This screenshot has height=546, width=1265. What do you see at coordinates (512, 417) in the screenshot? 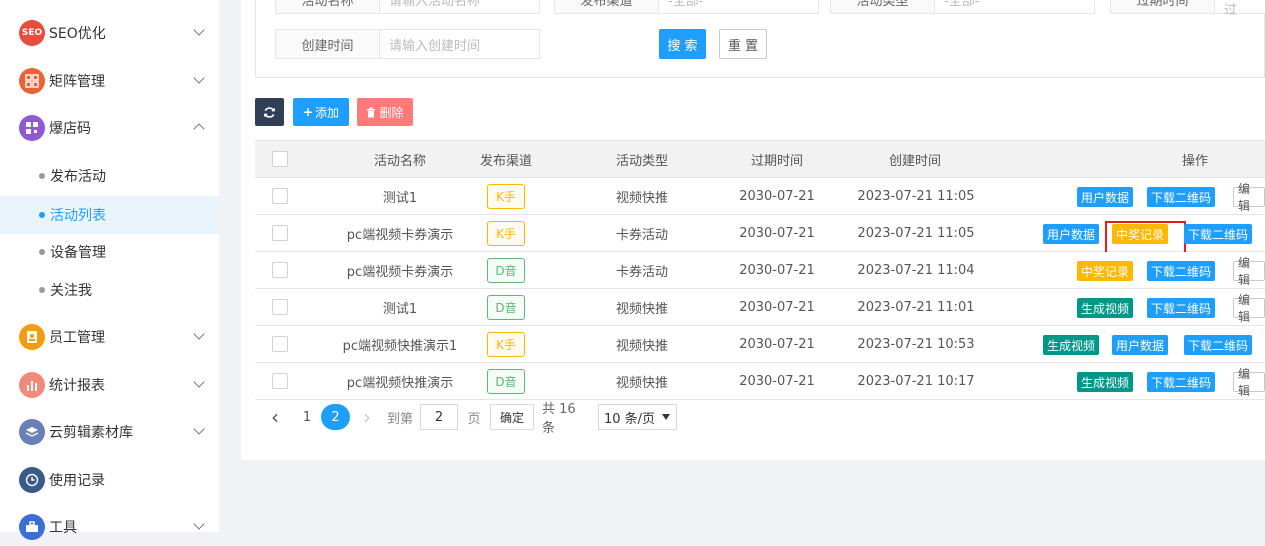
I see `confirm-page-button: 确定` at bounding box center [512, 417].